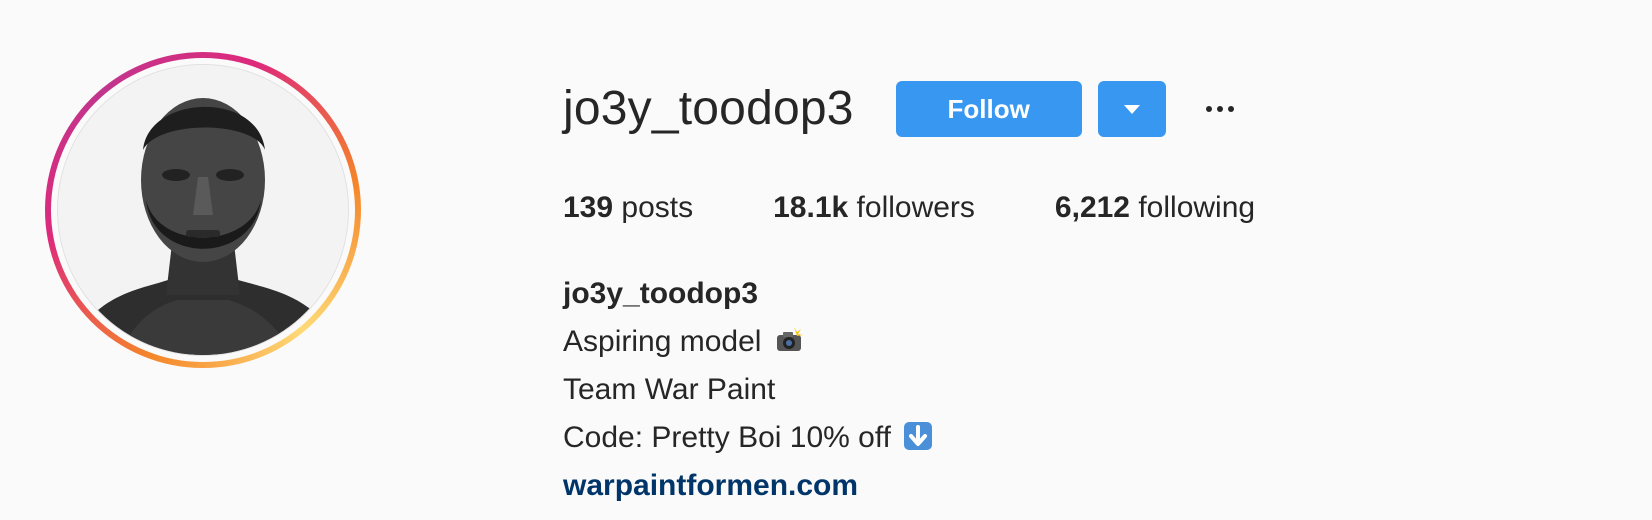 Image resolution: width=1652 pixels, height=520 pixels. Describe the element at coordinates (811, 207) in the screenshot. I see `followers-count: 18.1k` at that location.